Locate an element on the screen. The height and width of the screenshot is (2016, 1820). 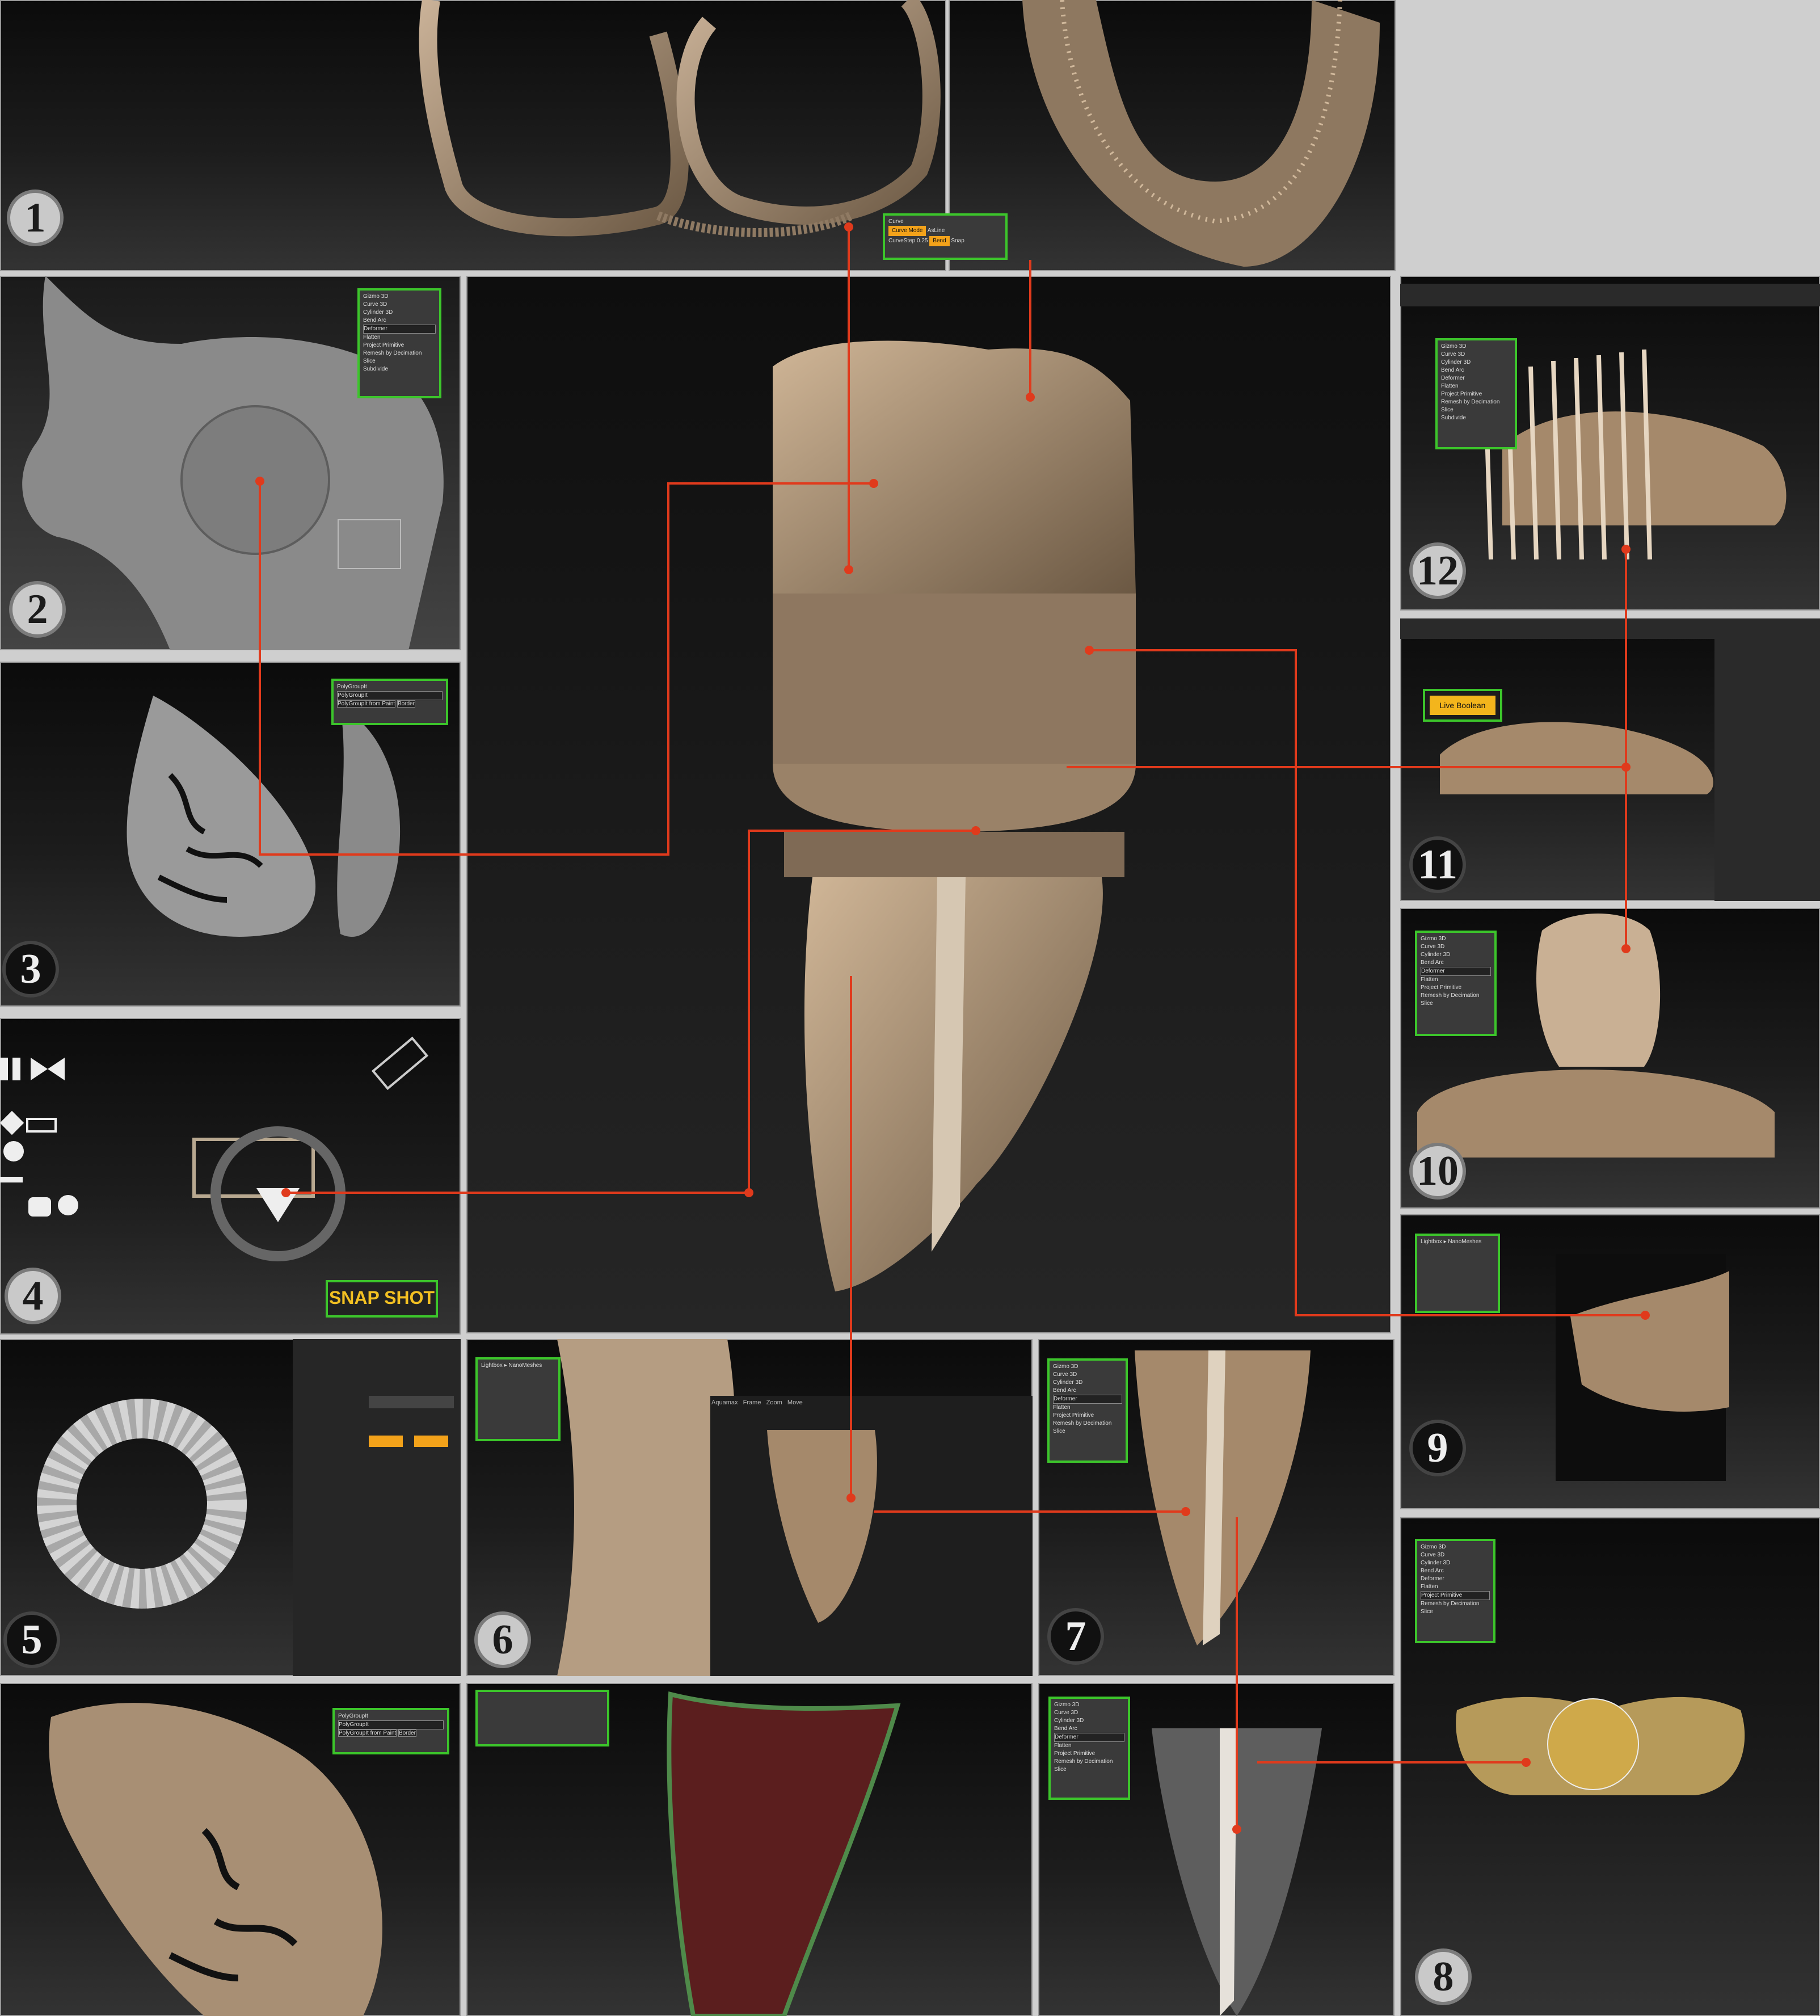
leader-step9 is located at coordinates (1367, 983).